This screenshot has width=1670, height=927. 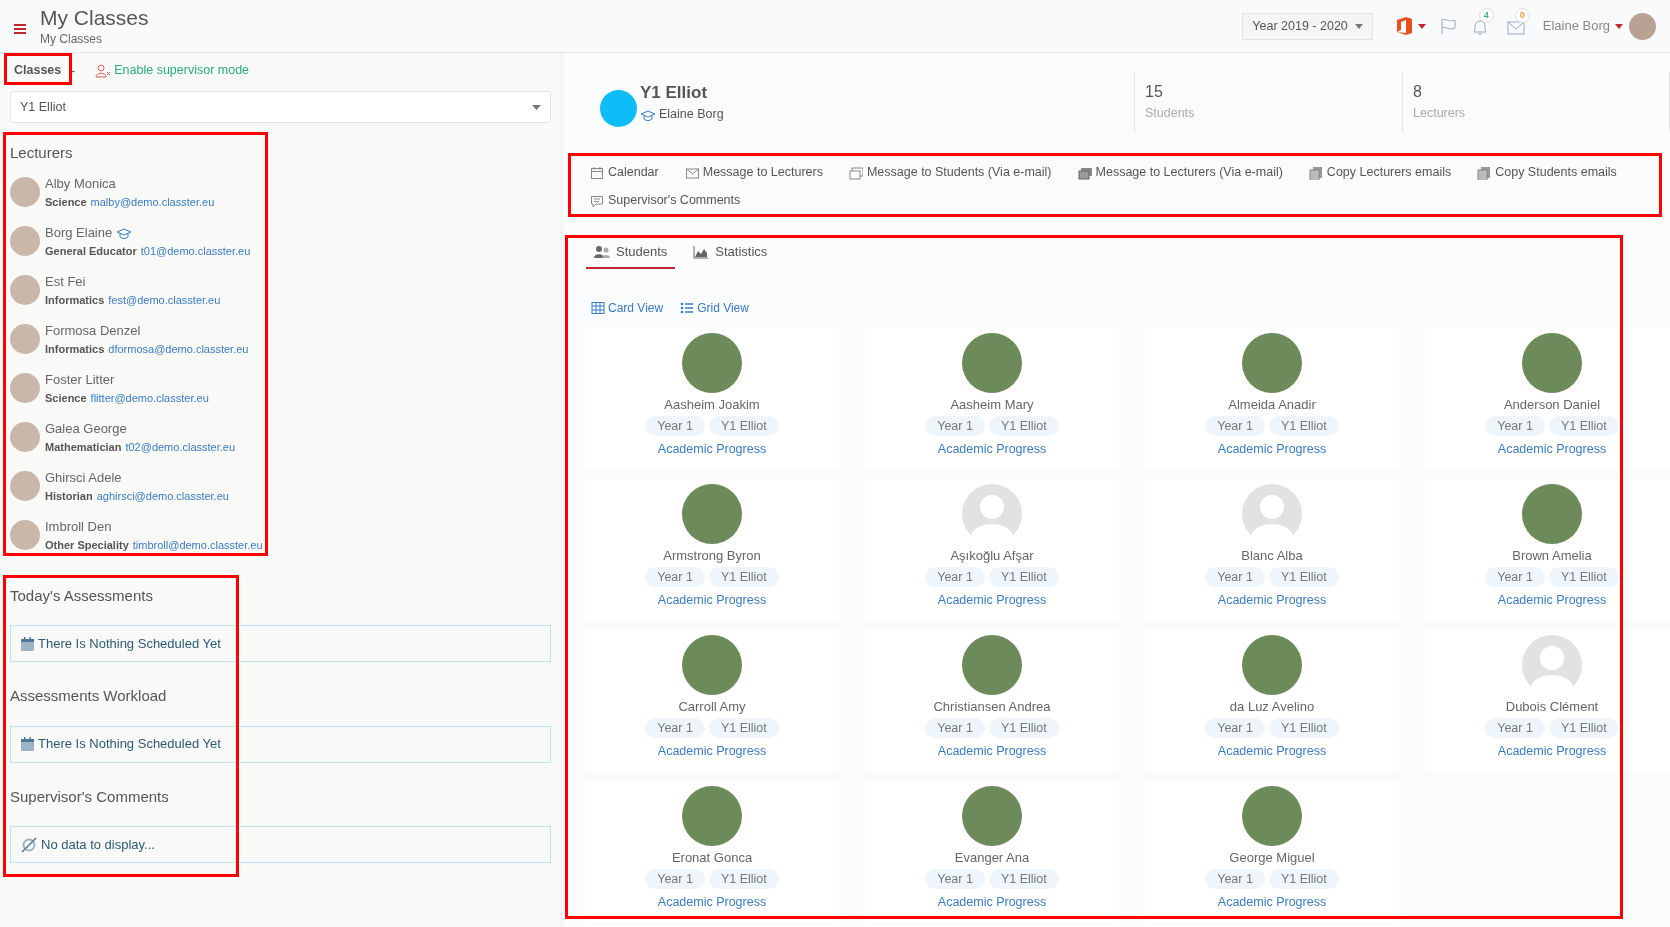 I want to click on year-selector: Year 2019 - 2020, so click(x=1307, y=26).